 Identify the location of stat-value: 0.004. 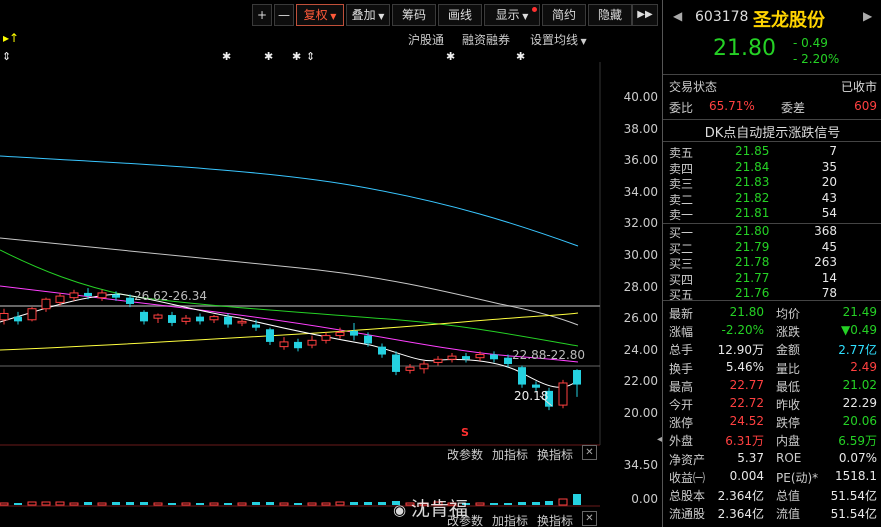
(746, 475).